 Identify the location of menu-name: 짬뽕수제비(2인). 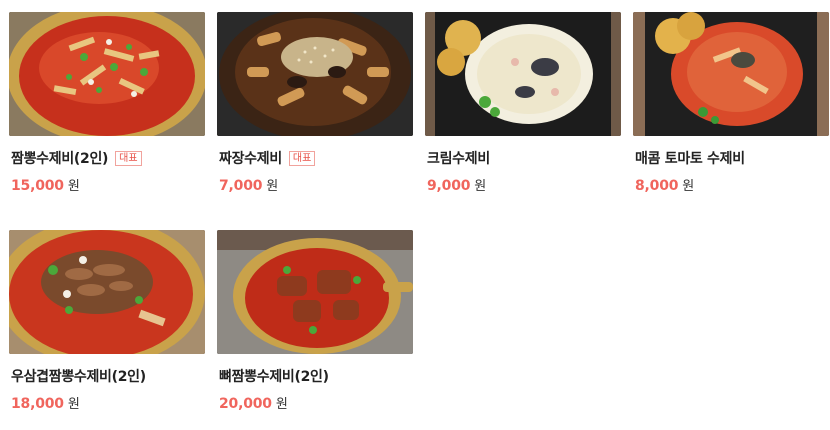
(60, 159).